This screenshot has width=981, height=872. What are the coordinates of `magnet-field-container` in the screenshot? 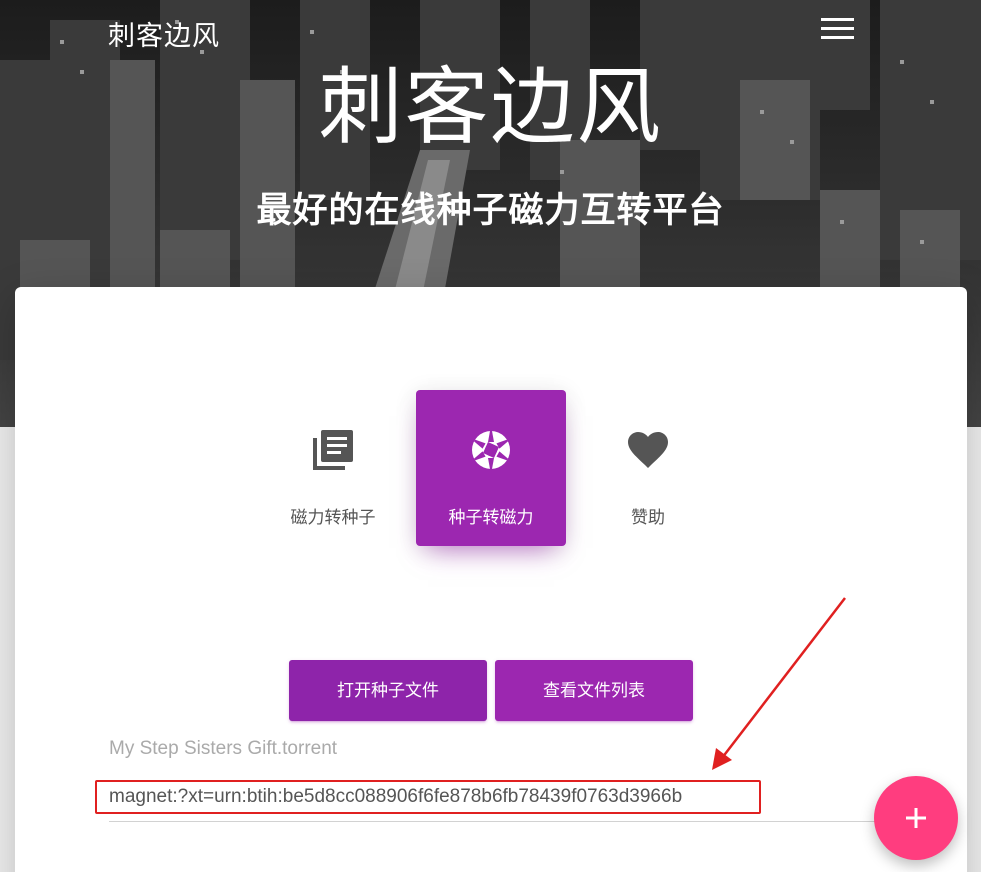 It's located at (487, 801).